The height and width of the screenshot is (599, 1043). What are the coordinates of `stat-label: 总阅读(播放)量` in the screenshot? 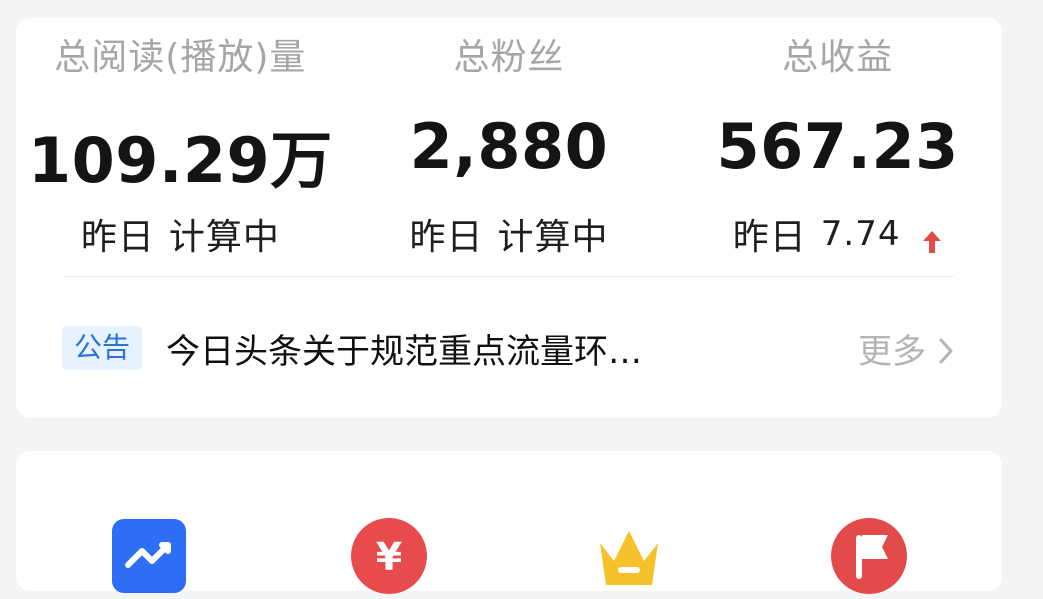 It's located at (180, 57).